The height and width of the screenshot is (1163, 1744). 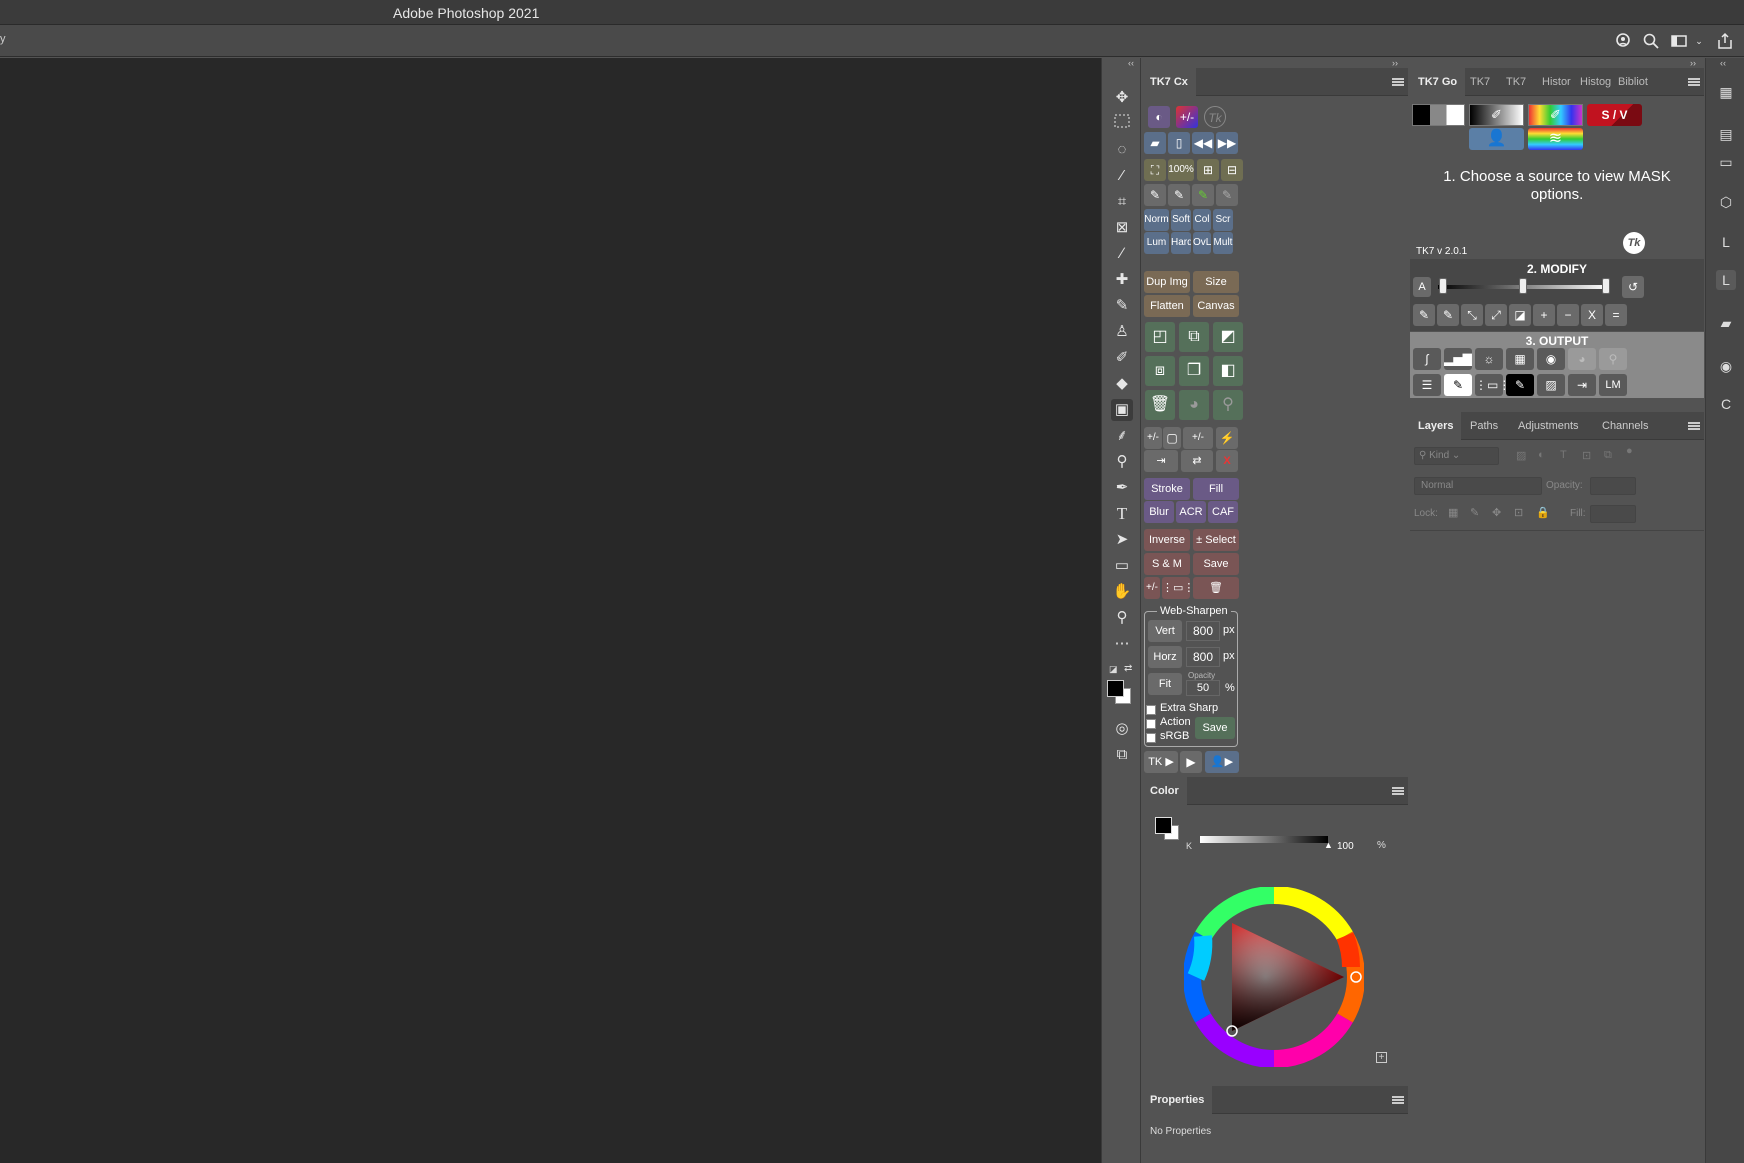 I want to click on zoom-in-icon: ⊞, so click(x=1208, y=170).